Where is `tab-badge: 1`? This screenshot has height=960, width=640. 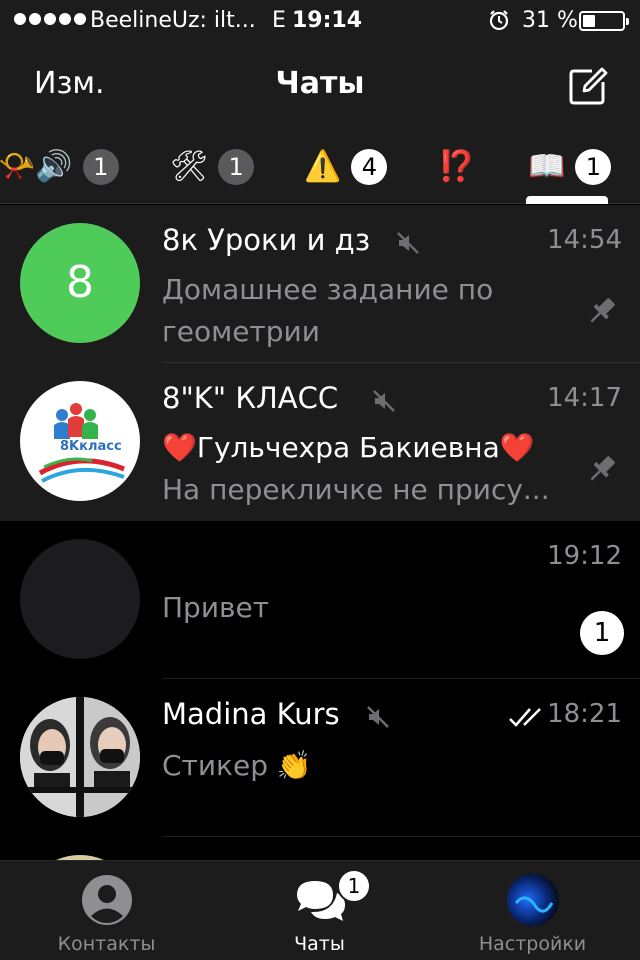 tab-badge: 1 is located at coordinates (354, 886).